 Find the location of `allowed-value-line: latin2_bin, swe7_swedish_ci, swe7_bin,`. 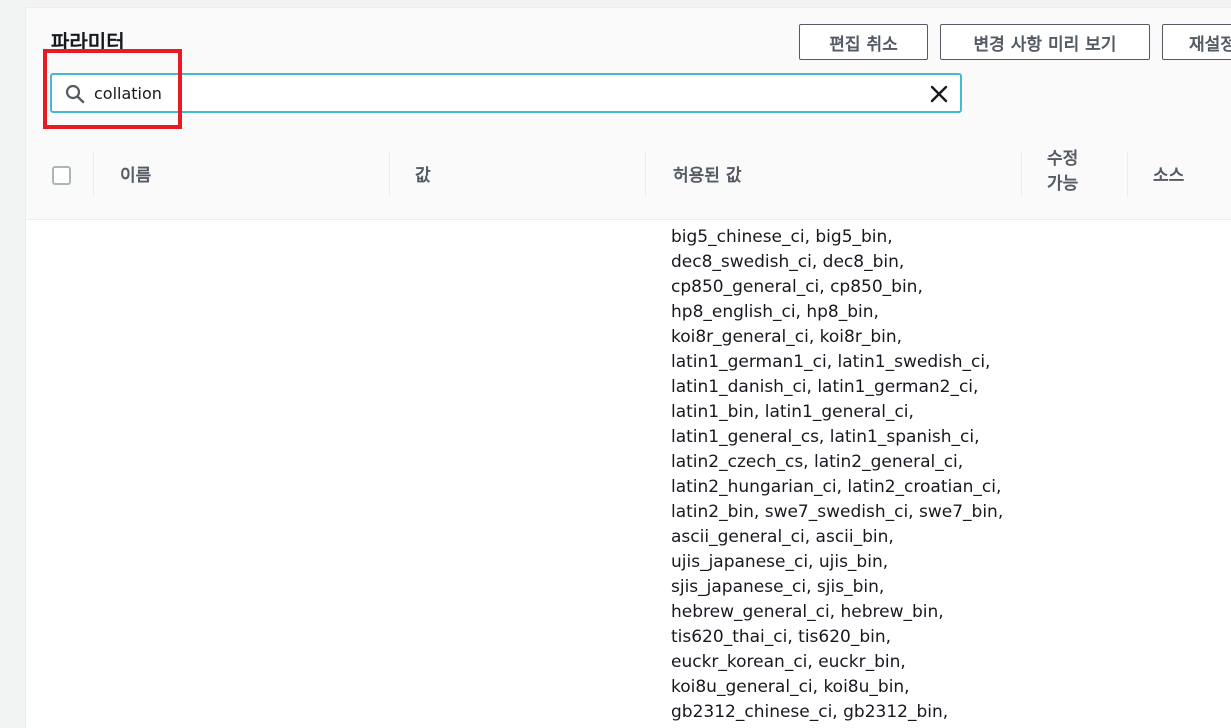

allowed-value-line: latin2_bin, swe7_swedish_ci, swe7_bin, is located at coordinates (837, 512).